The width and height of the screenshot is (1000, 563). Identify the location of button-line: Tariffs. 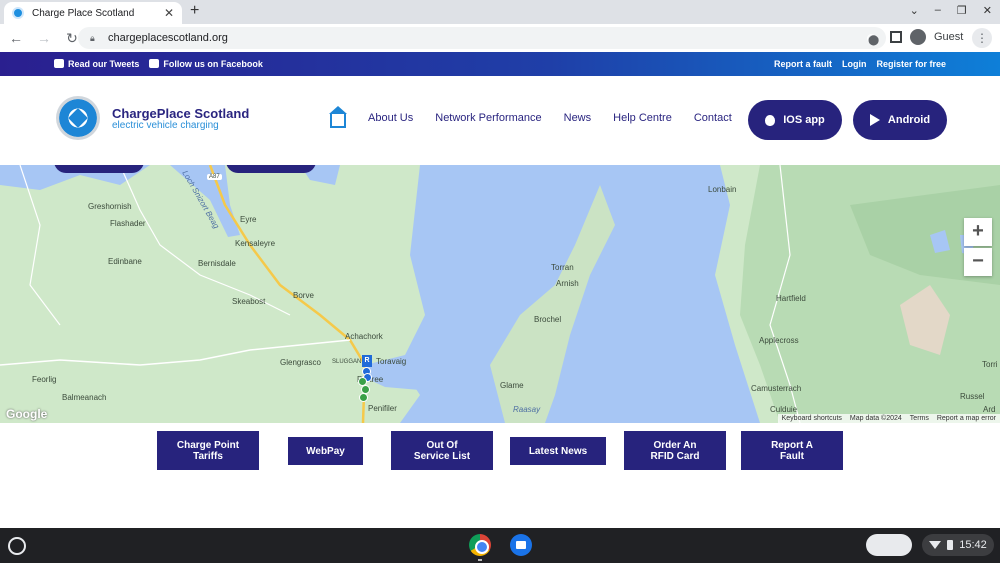
(208, 456).